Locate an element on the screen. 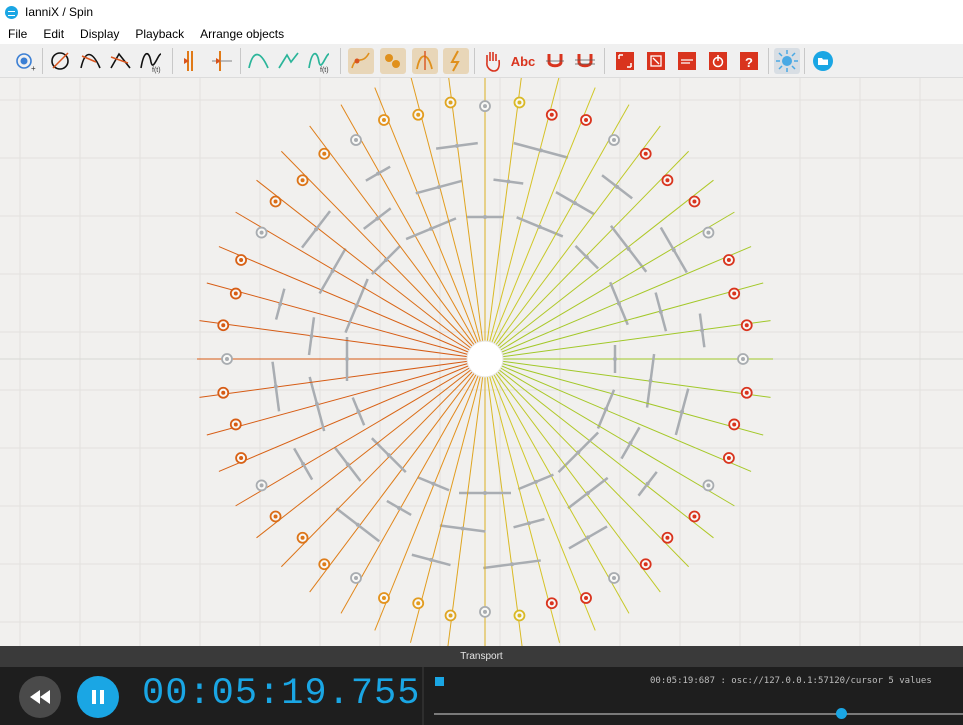 This screenshot has width=963, height=725. add-curve-cursor-button is located at coordinates (259, 61).